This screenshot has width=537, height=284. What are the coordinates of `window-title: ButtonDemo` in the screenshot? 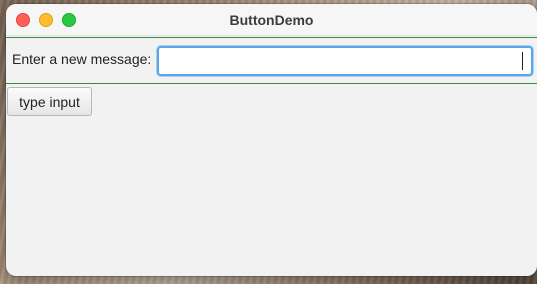 It's located at (271, 20).